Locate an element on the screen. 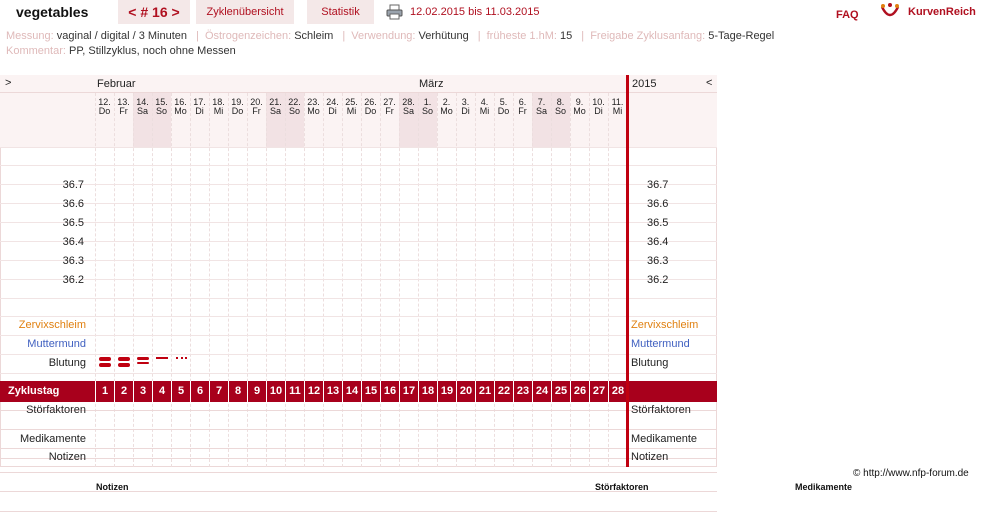 Image resolution: width=981 pixels, height=512 pixels. meta-value: 15 is located at coordinates (566, 36).